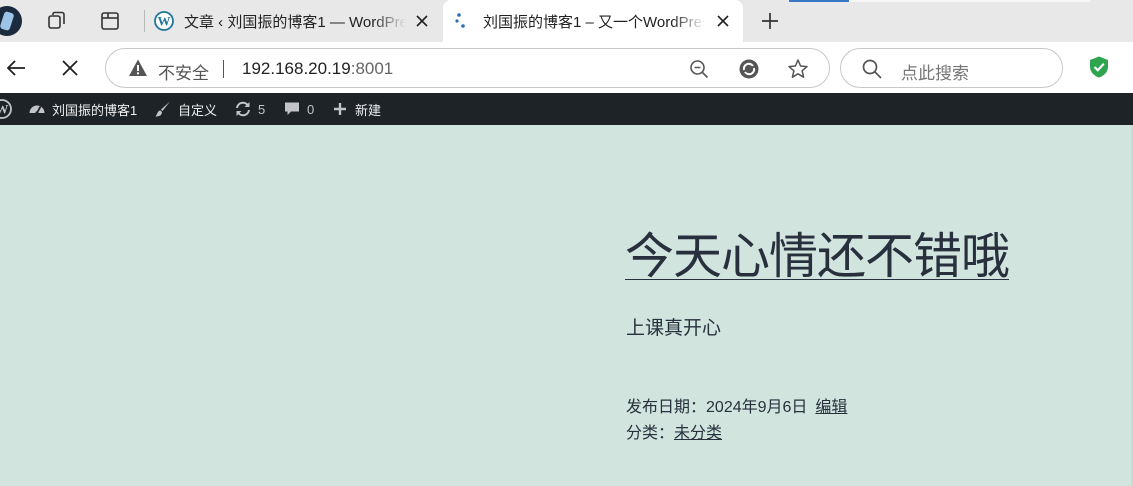 Image resolution: width=1133 pixels, height=486 pixels. Describe the element at coordinates (460, 20) in the screenshot. I see `loading-spinner-icon` at that location.